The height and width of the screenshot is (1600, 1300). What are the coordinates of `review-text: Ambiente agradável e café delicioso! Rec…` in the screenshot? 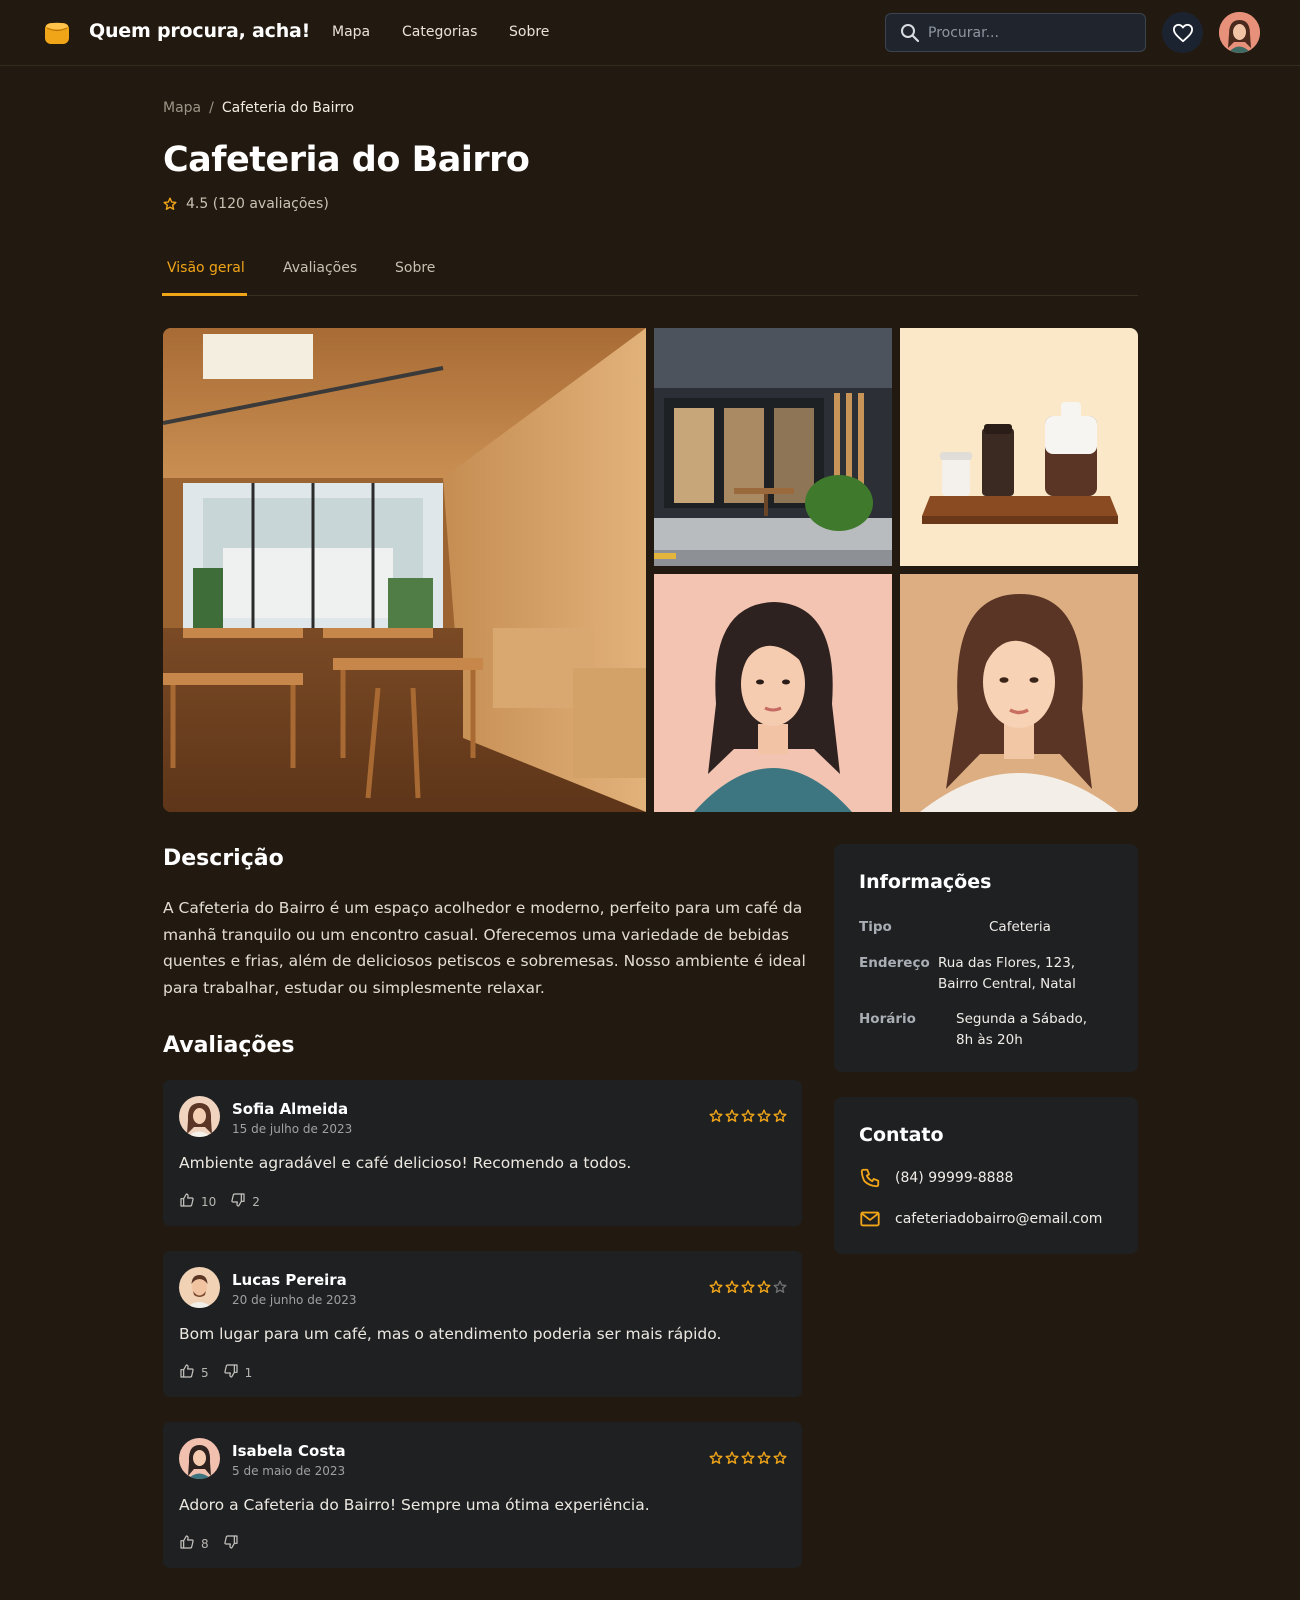 It's located at (405, 1163).